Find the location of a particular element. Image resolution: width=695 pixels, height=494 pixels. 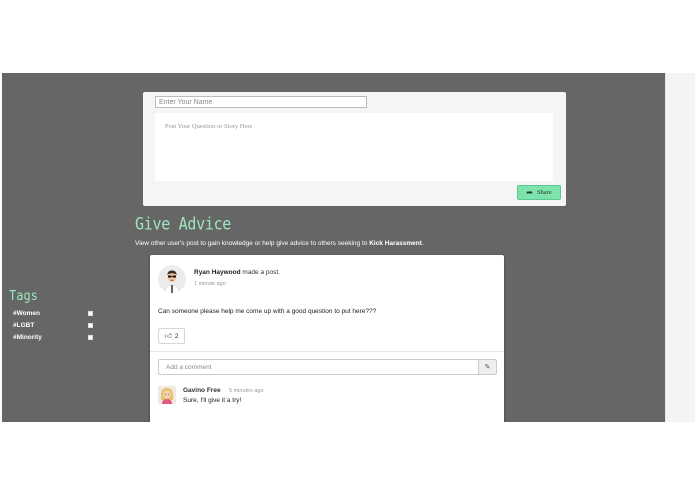

comment-author: Gavino Free is located at coordinates (202, 390).